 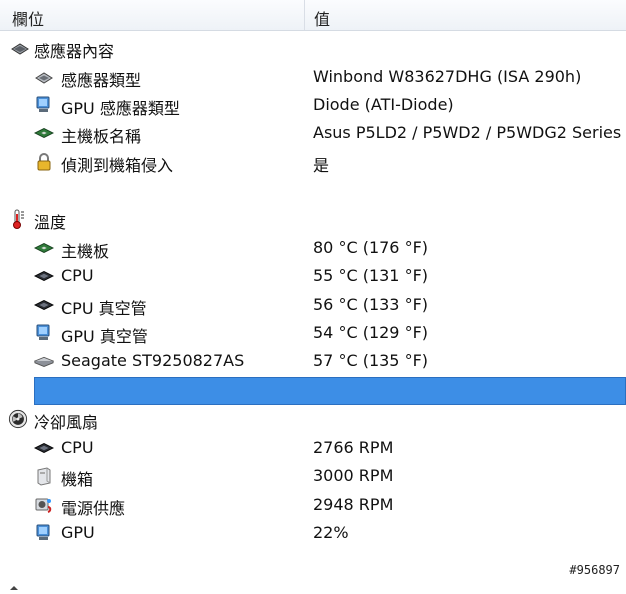 I want to click on fan-row-psu: 電源供應 2948 RPM, so click(x=313, y=505).